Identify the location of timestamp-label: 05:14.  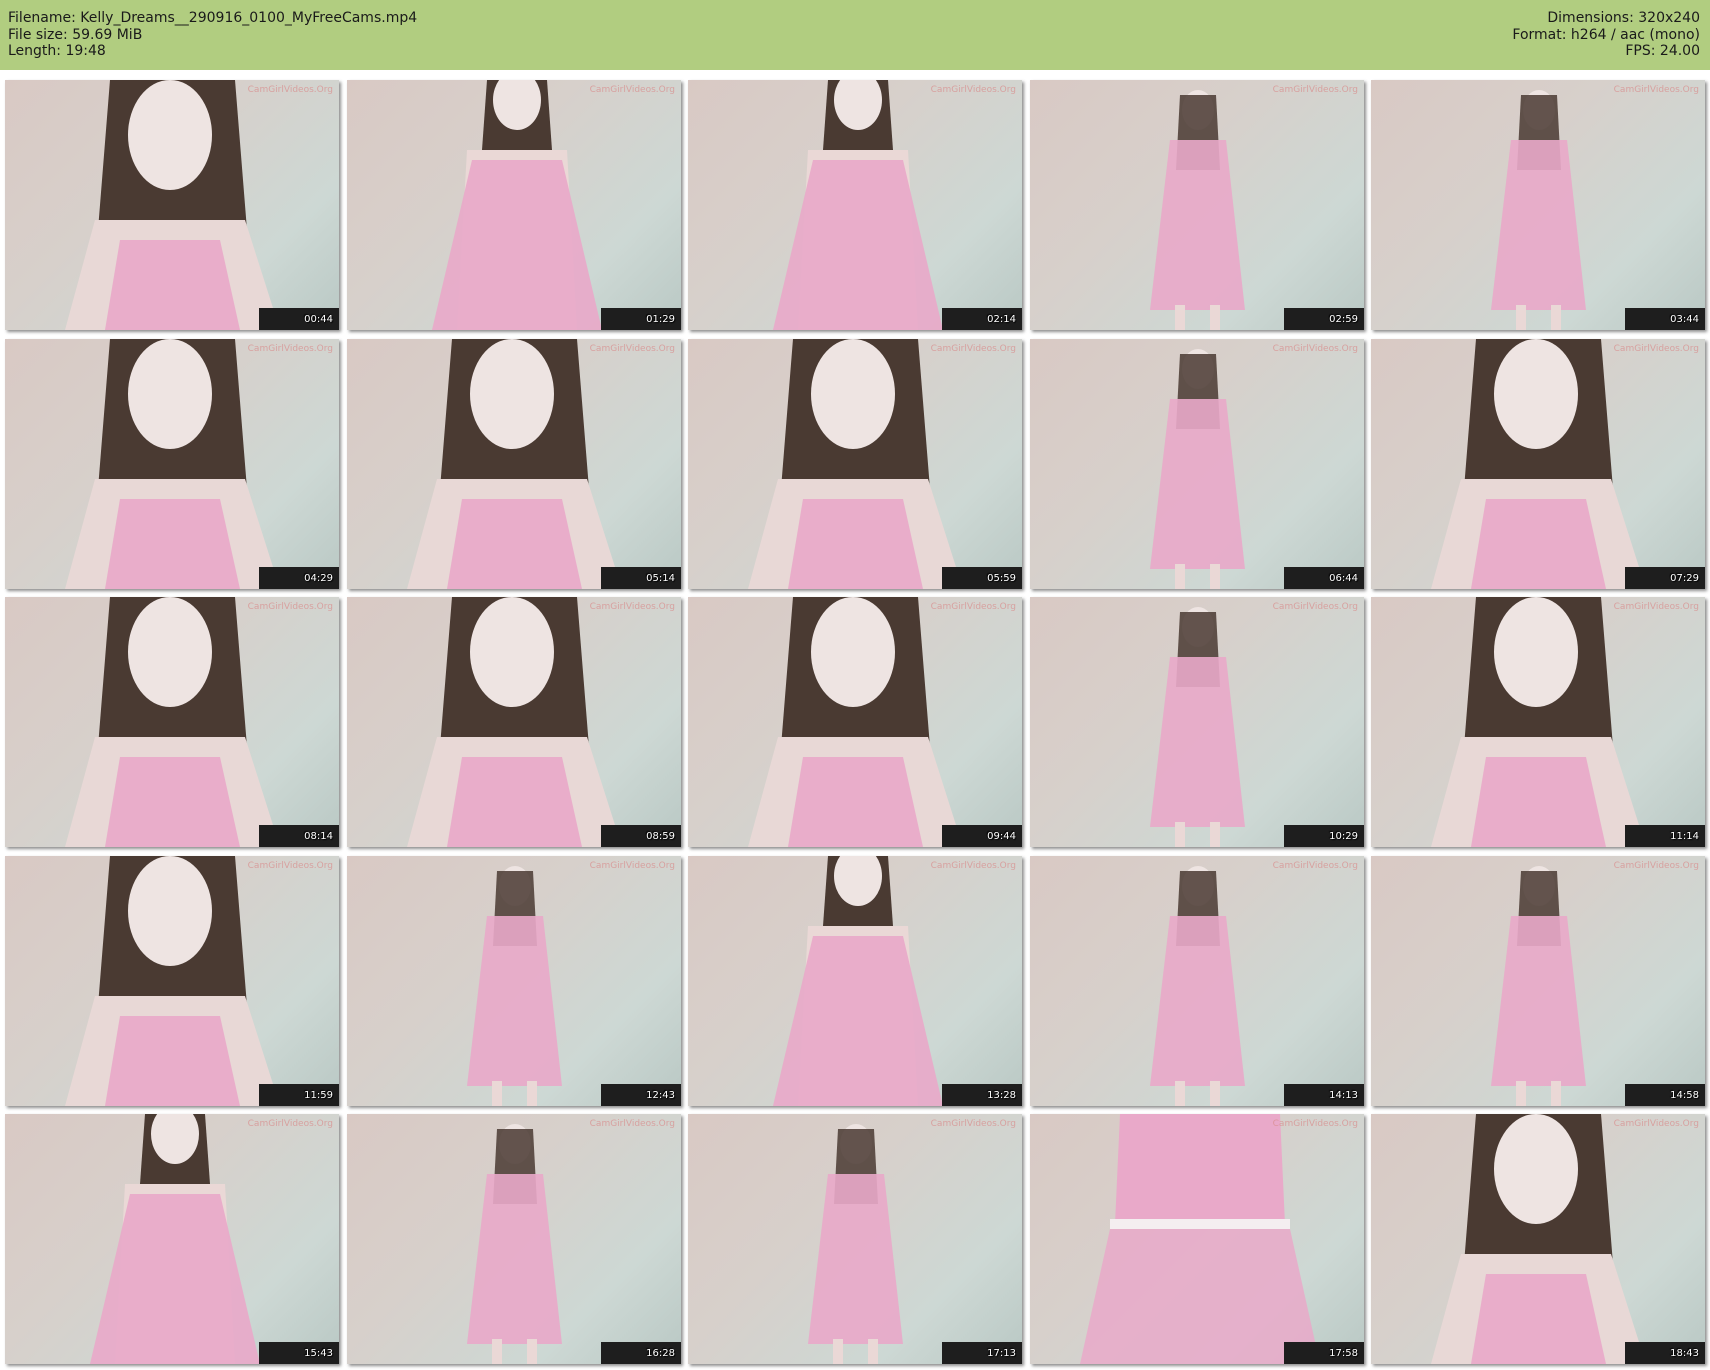
(660, 578).